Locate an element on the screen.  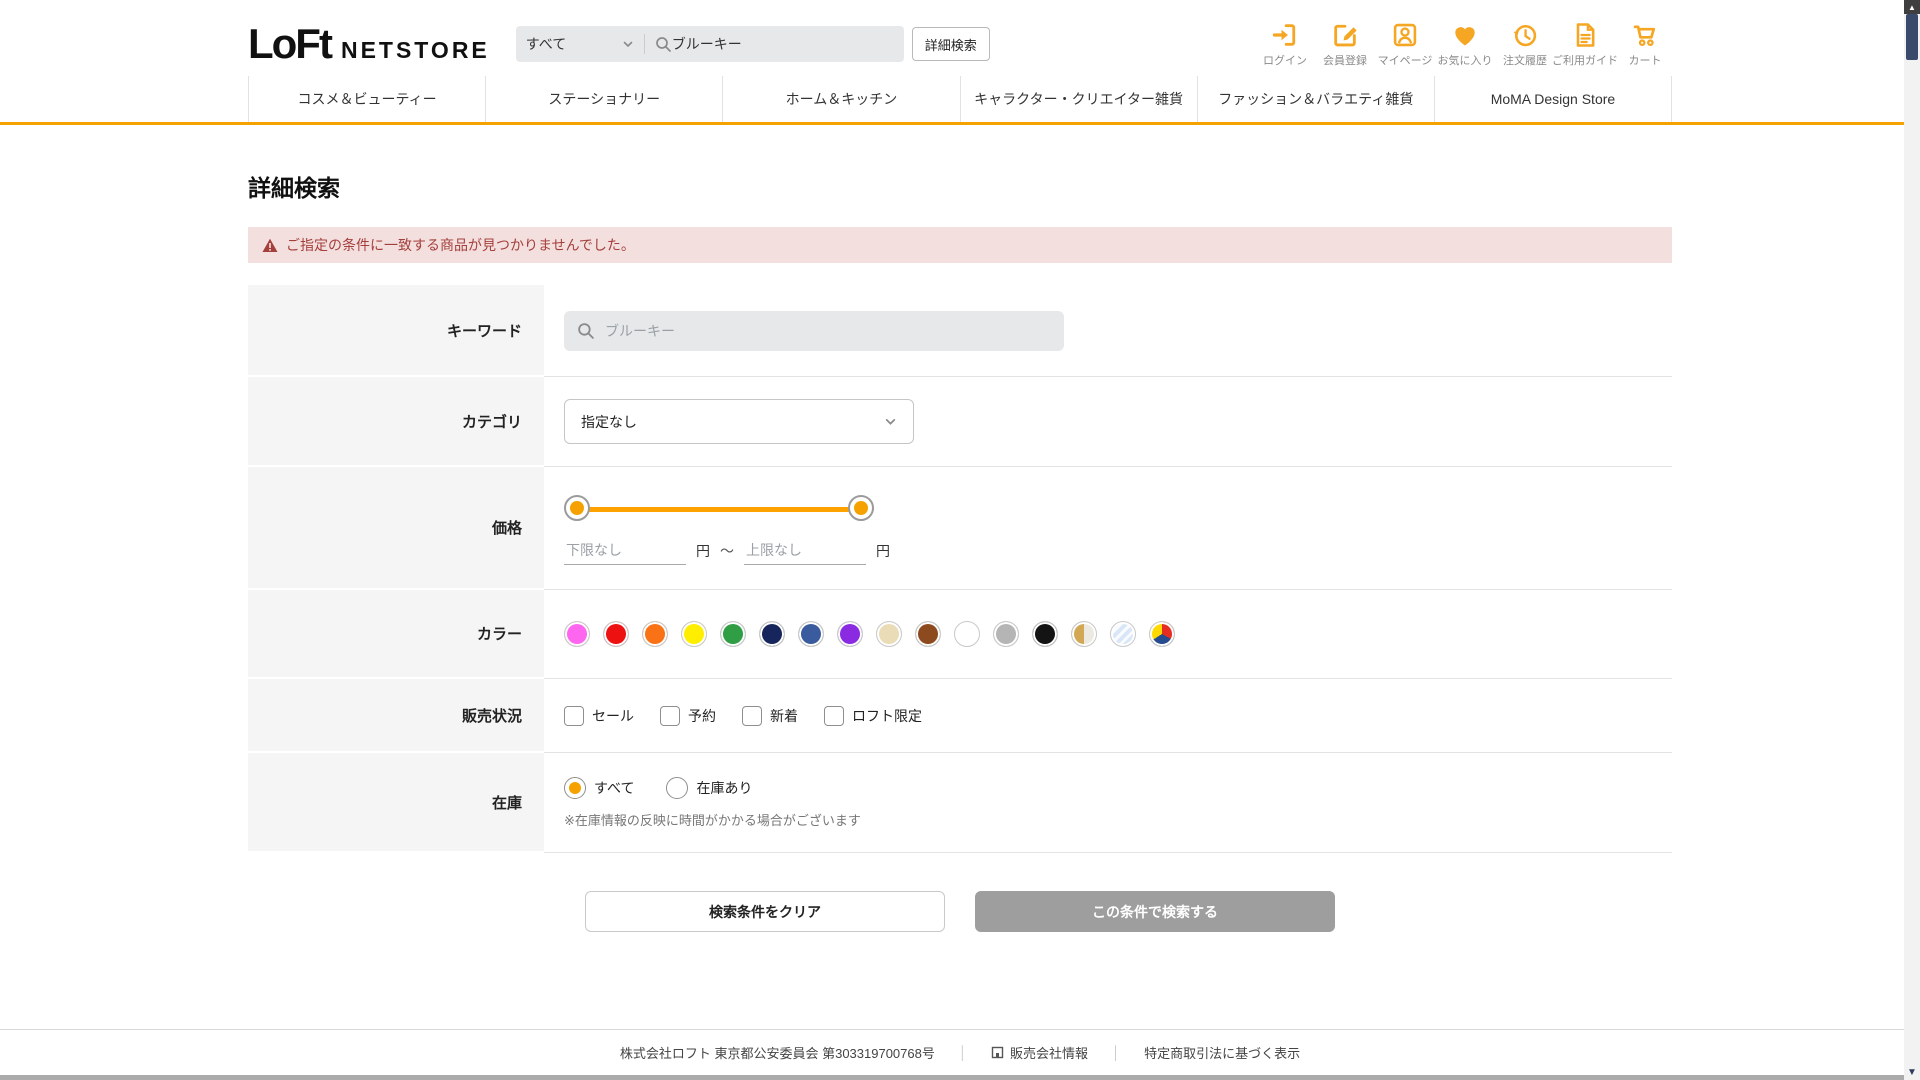
search-divider is located at coordinates (644, 44).